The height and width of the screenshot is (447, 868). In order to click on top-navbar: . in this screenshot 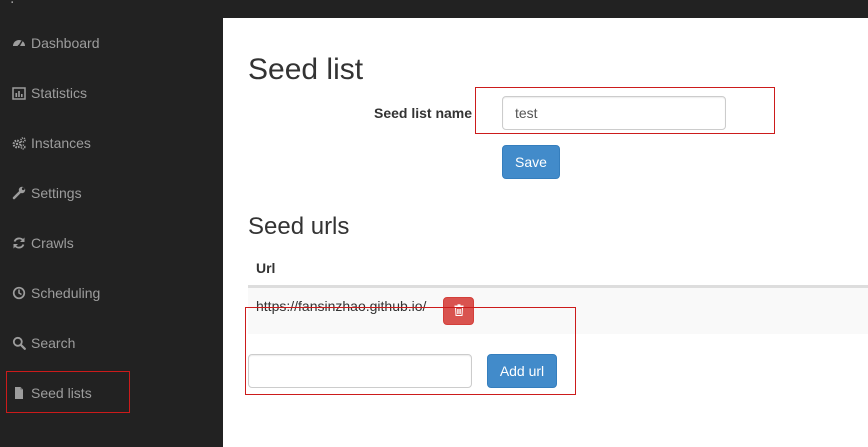, I will do `click(434, 9)`.